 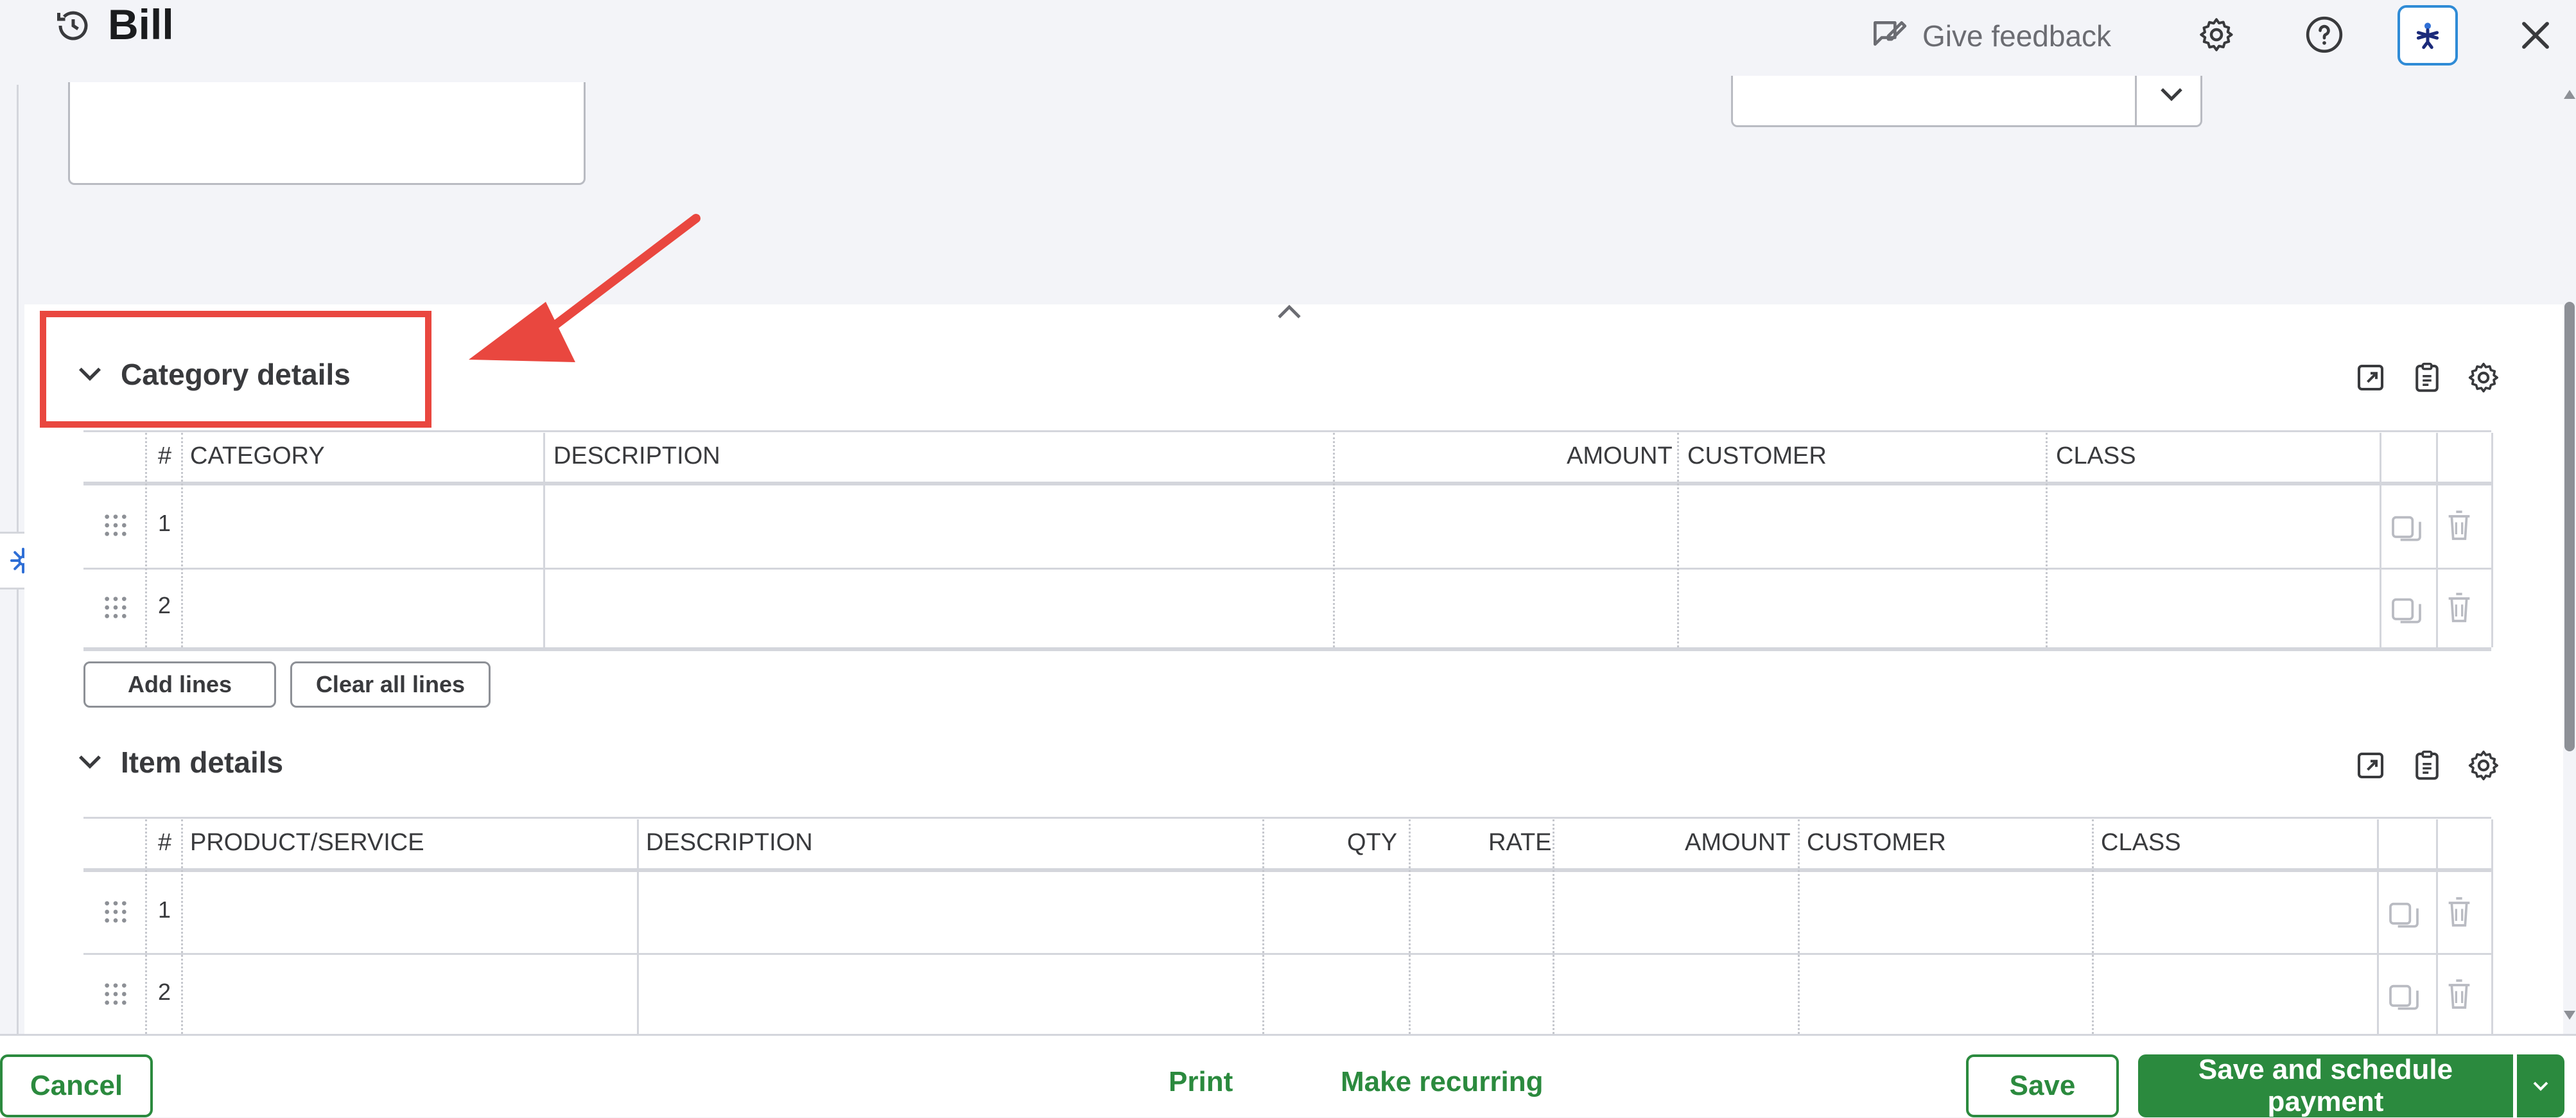 I want to click on give-feedback-button: Give feedback, so click(x=1989, y=36).